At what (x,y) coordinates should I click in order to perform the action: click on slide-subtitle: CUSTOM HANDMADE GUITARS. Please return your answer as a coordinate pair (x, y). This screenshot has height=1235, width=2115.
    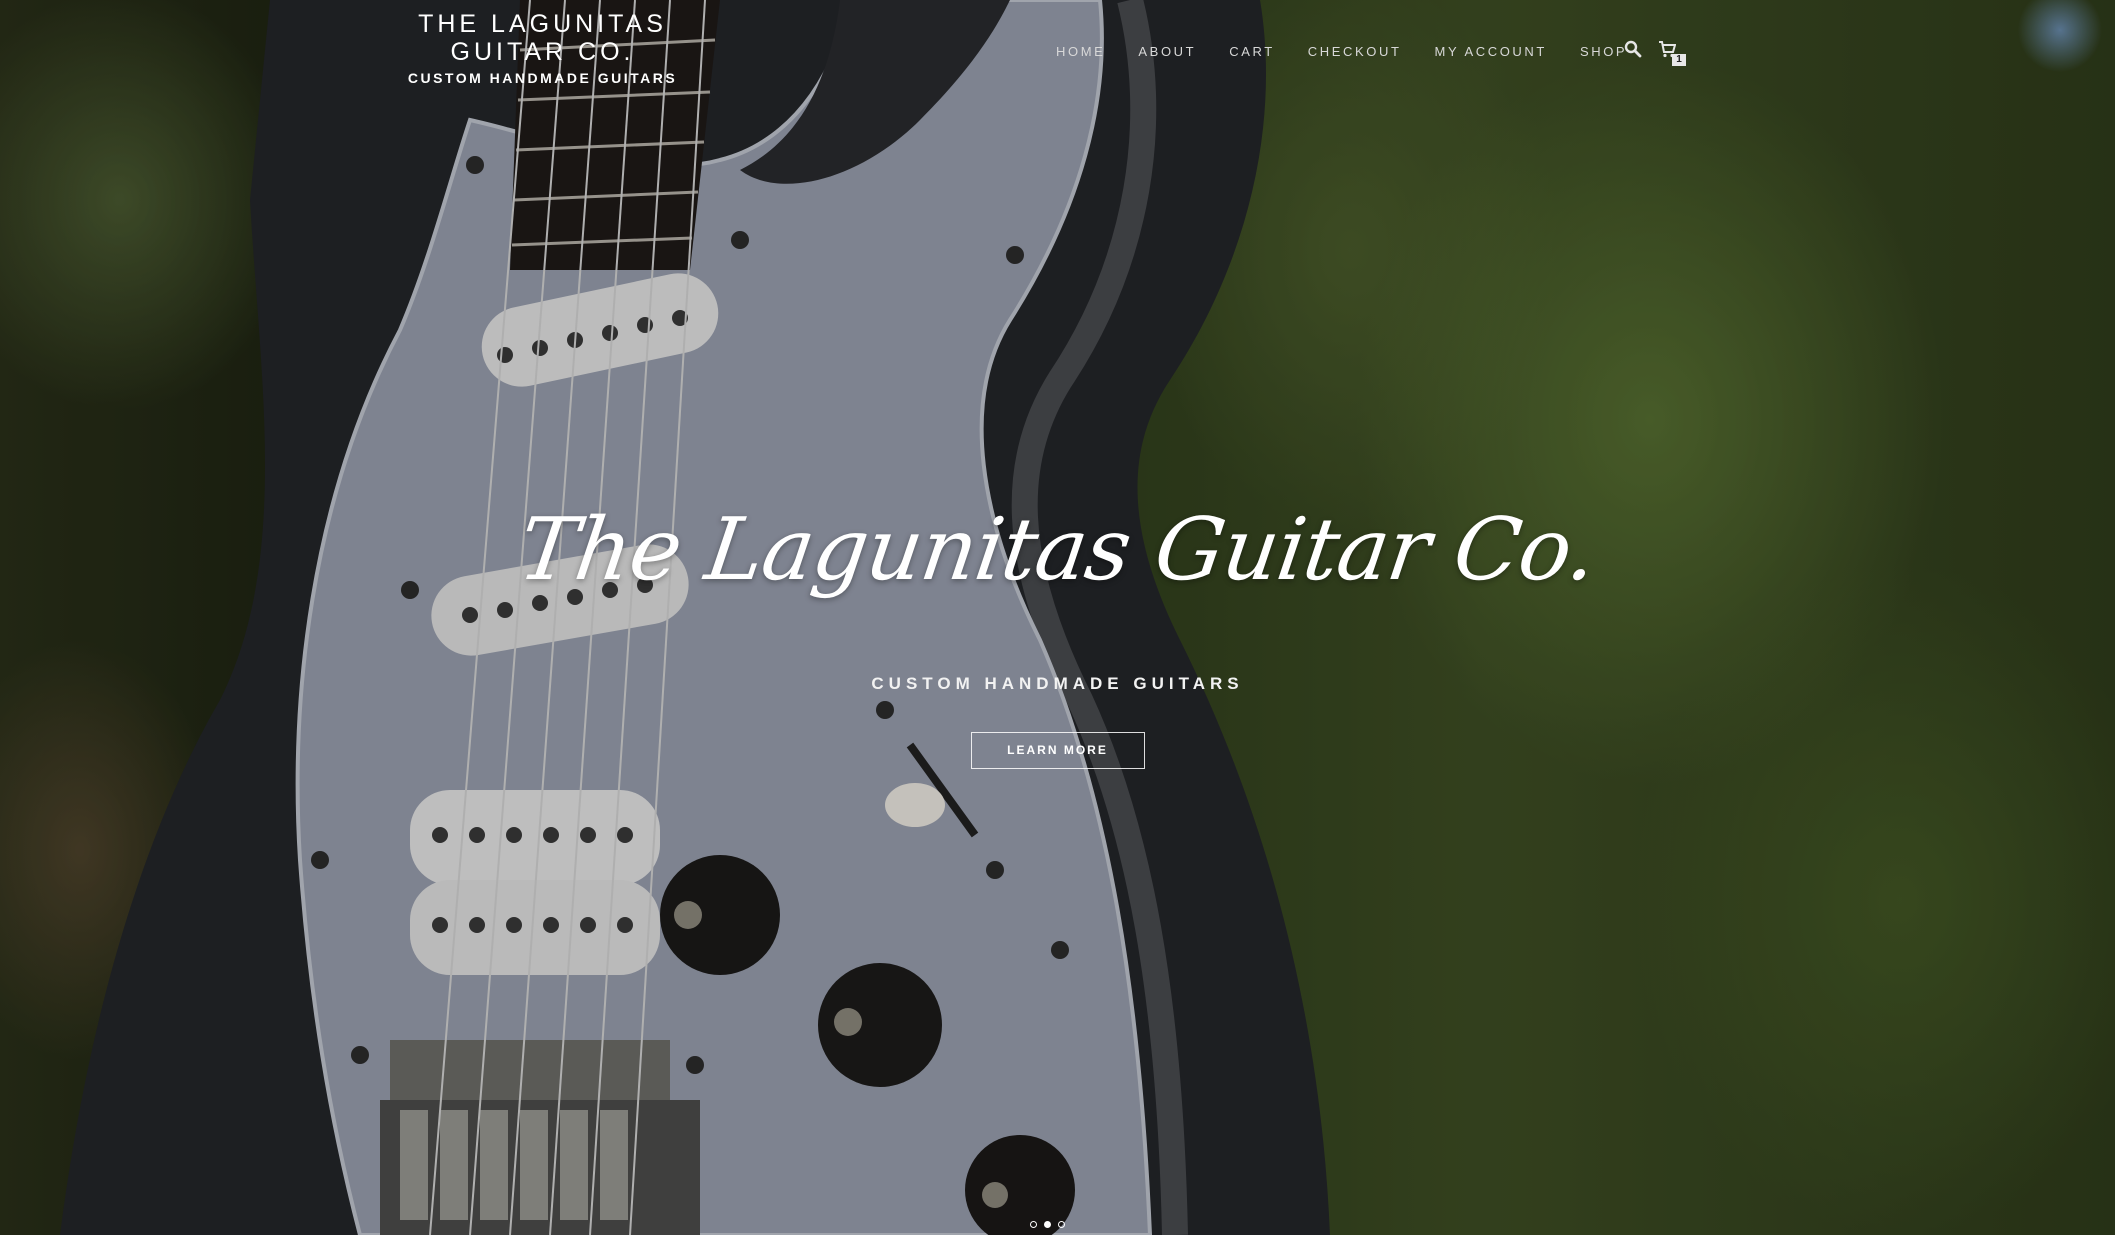
    Looking at the image, I should click on (1057, 683).